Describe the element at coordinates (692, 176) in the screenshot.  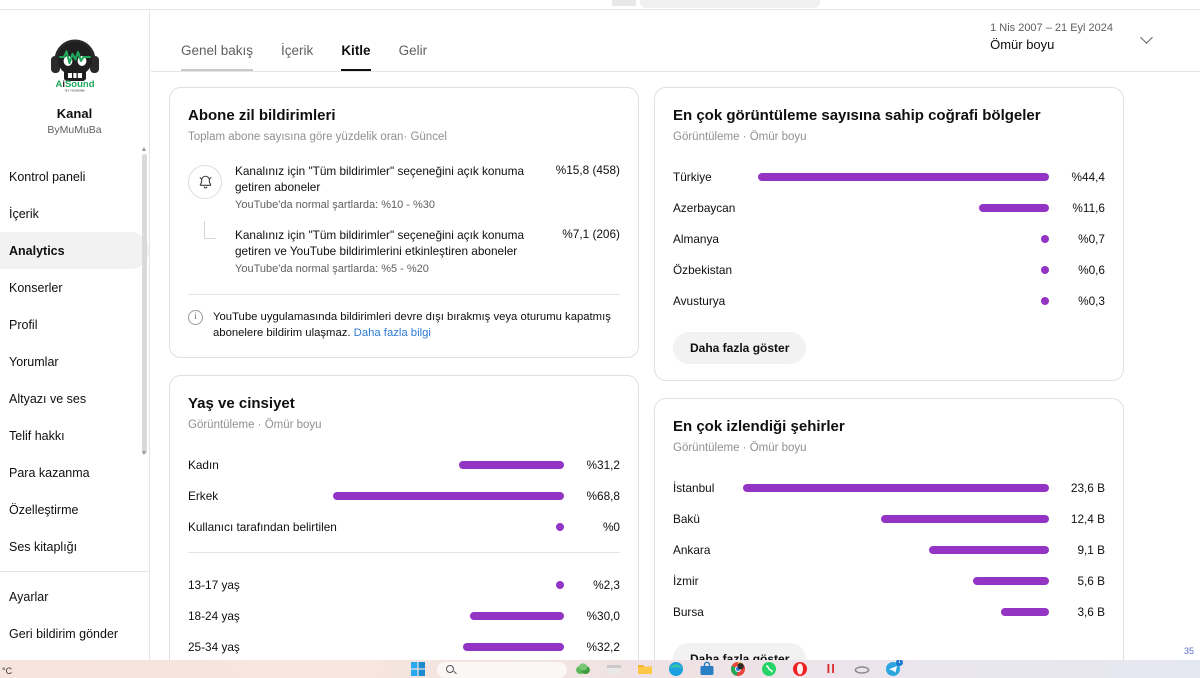
I see `metric-label: Türkiye` at that location.